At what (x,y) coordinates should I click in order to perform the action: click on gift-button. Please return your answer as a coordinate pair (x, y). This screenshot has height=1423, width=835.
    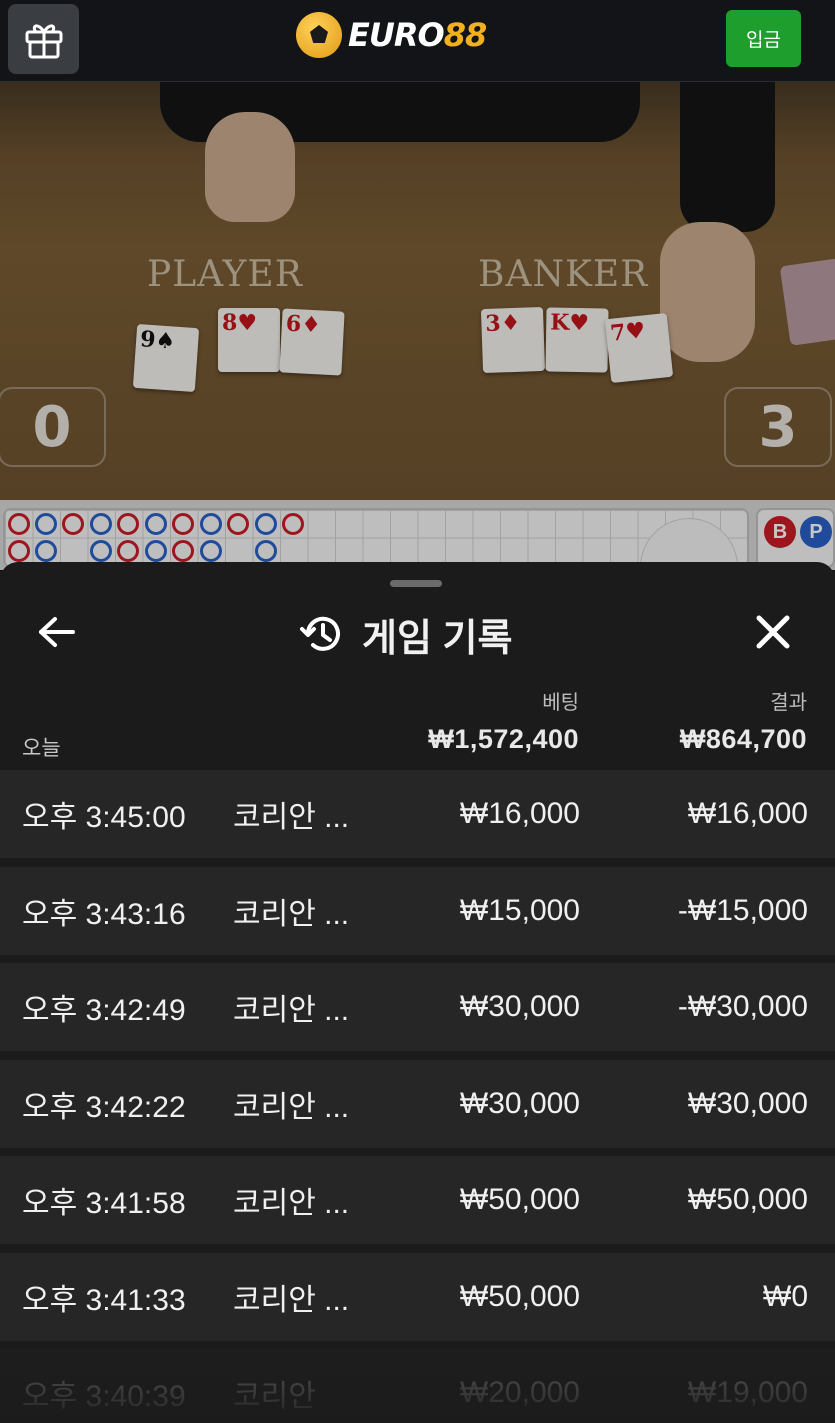
    Looking at the image, I should click on (43, 39).